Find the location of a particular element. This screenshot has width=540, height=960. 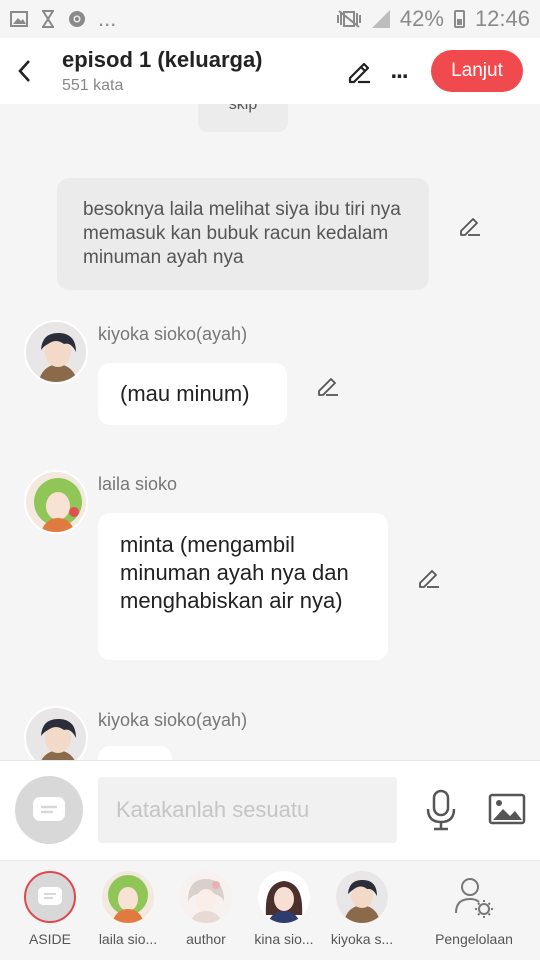

back-button is located at coordinates (24, 71).